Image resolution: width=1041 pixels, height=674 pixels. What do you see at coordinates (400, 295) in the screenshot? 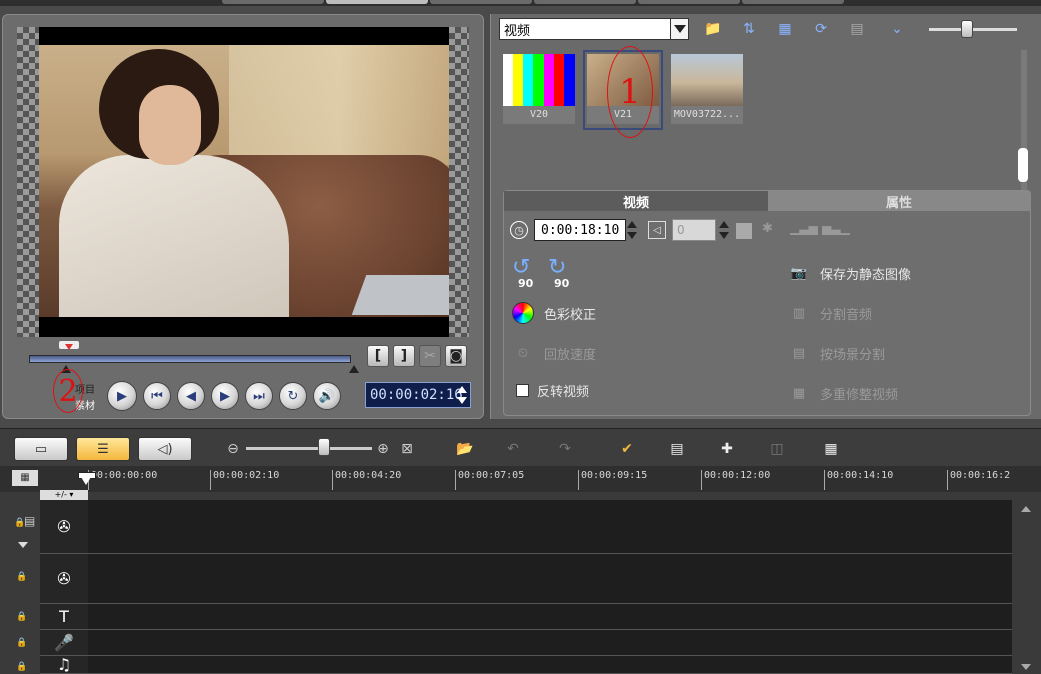
I see `video-laptop` at bounding box center [400, 295].